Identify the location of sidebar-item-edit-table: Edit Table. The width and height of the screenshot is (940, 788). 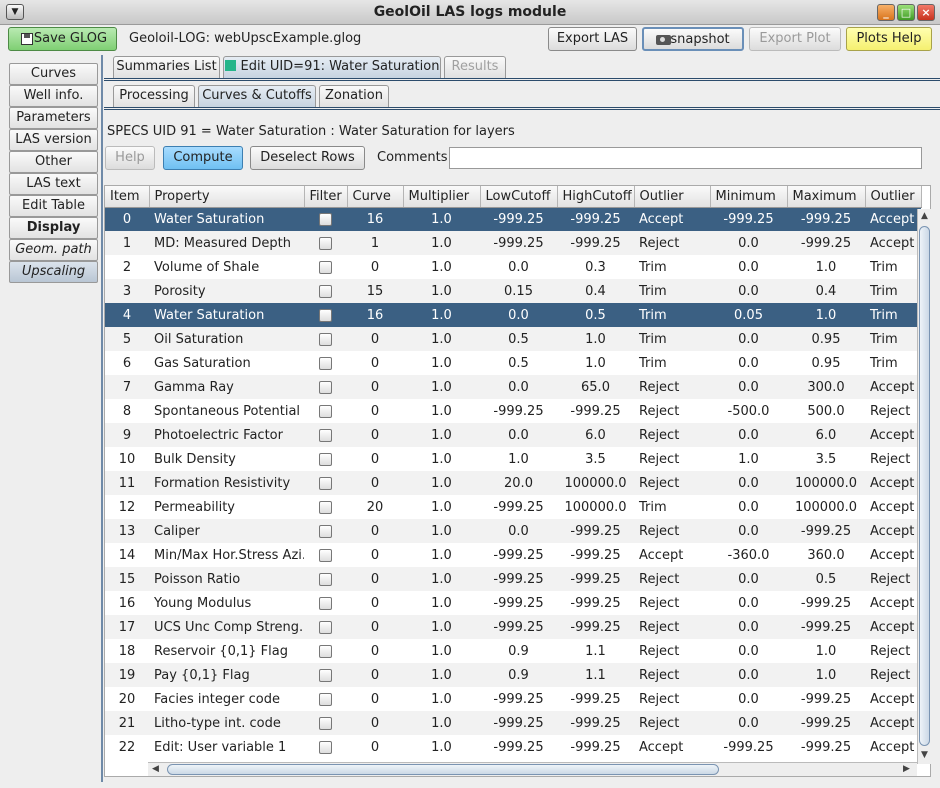
(53, 206).